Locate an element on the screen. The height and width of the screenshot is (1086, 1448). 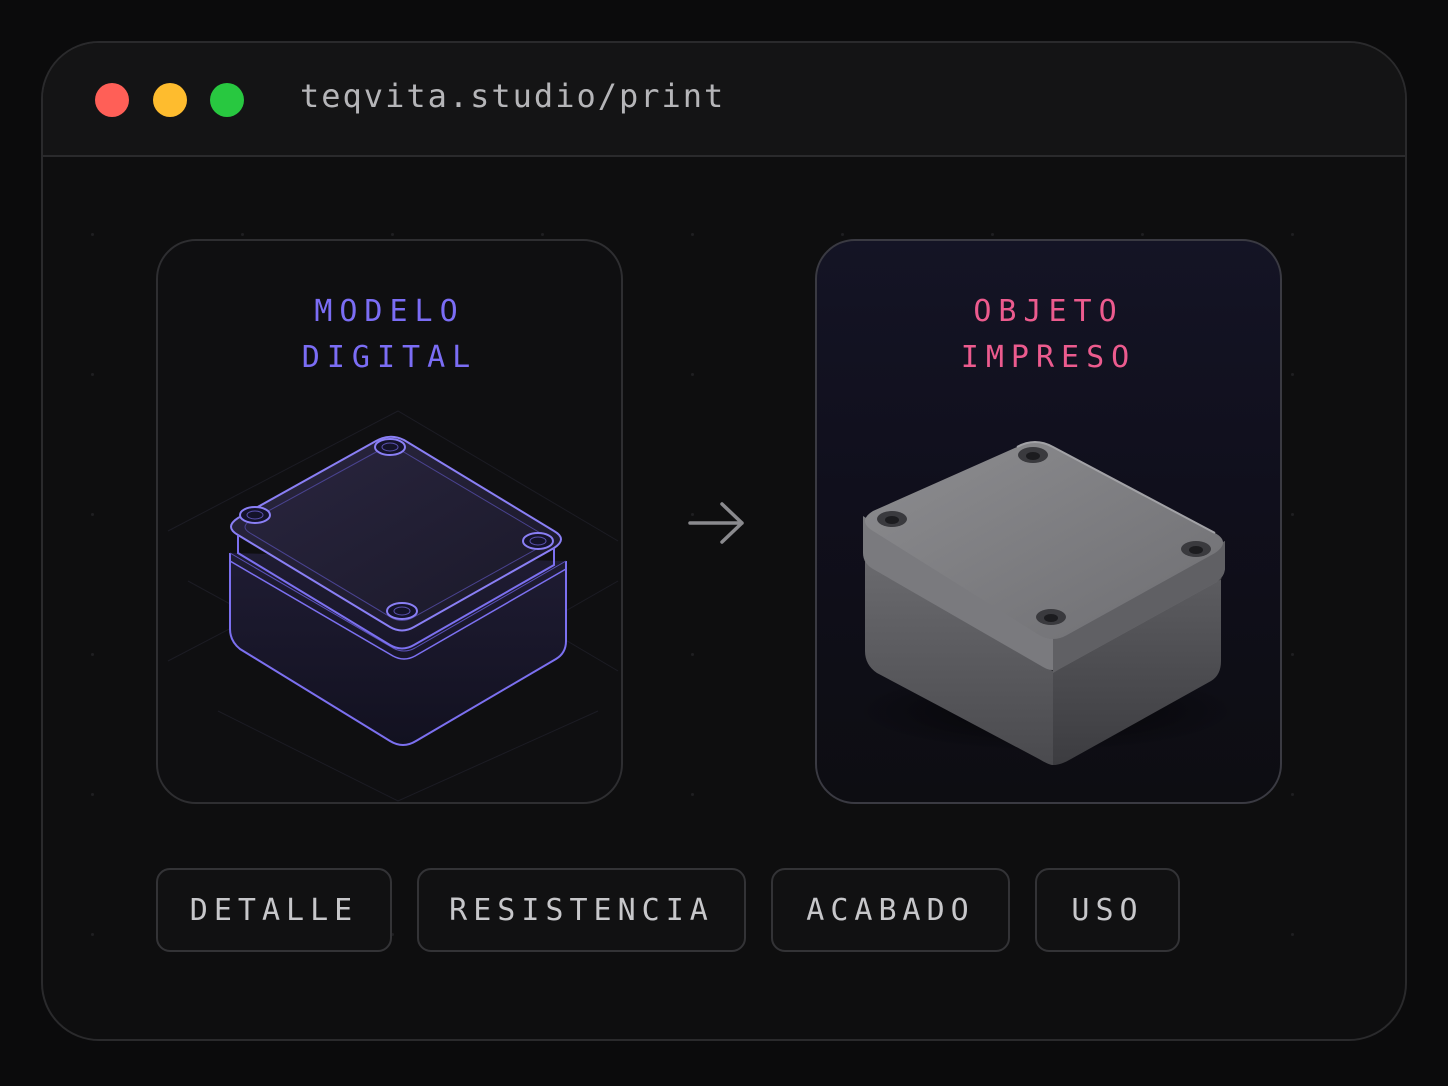
tag-acabado: ACABADO is located at coordinates (890, 910).